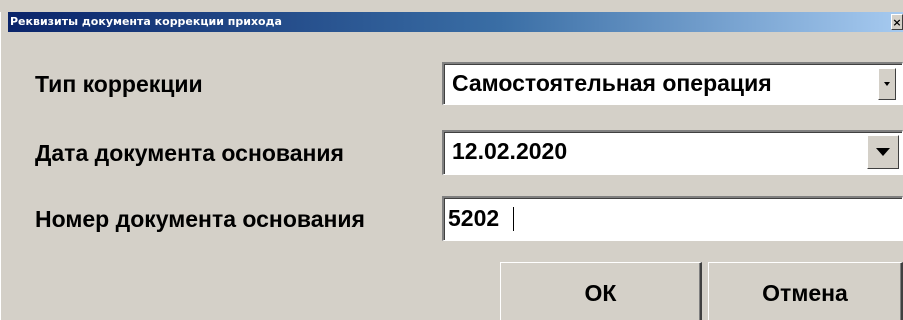  I want to click on basis-number-input: 5202, so click(672, 218).